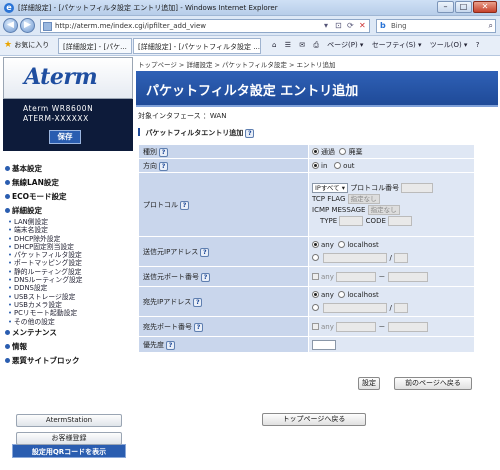 This screenshot has width=500, height=470. What do you see at coordinates (342, 294) in the screenshot?
I see `dest-ip-localhost-radio` at bounding box center [342, 294].